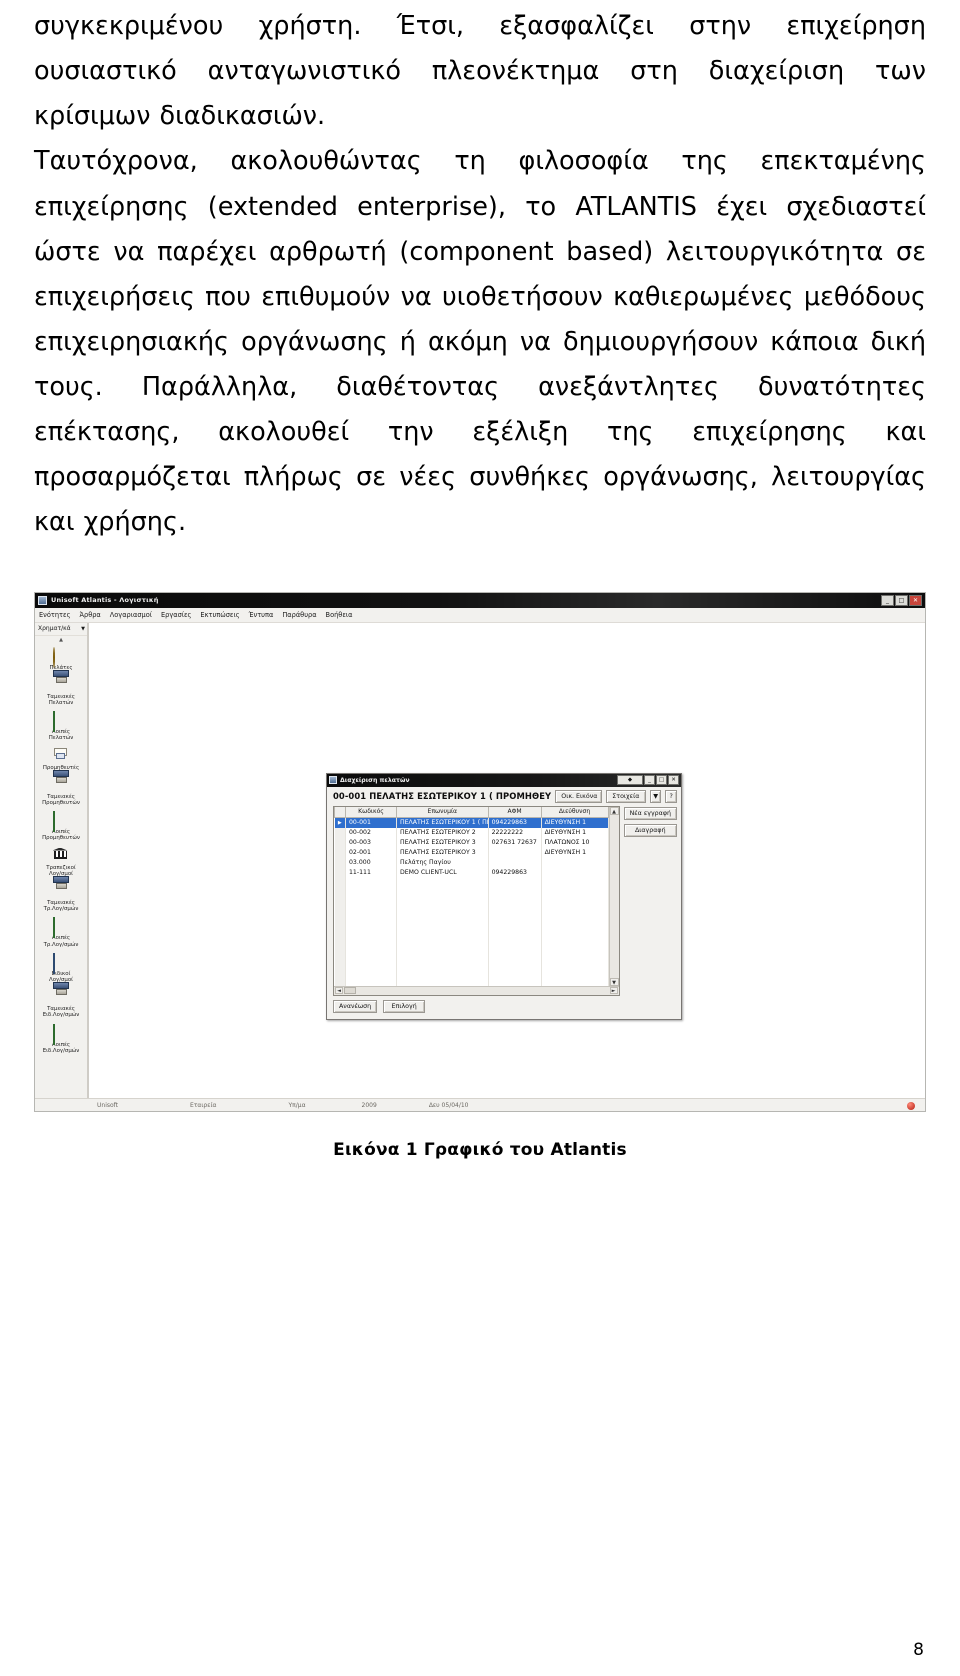 This screenshot has width=960, height=1676. What do you see at coordinates (61, 862) in the screenshot?
I see `sidebar-item-trapezikoi-logariasmoi: Τραπεζικοί Λογ/σμοί` at bounding box center [61, 862].